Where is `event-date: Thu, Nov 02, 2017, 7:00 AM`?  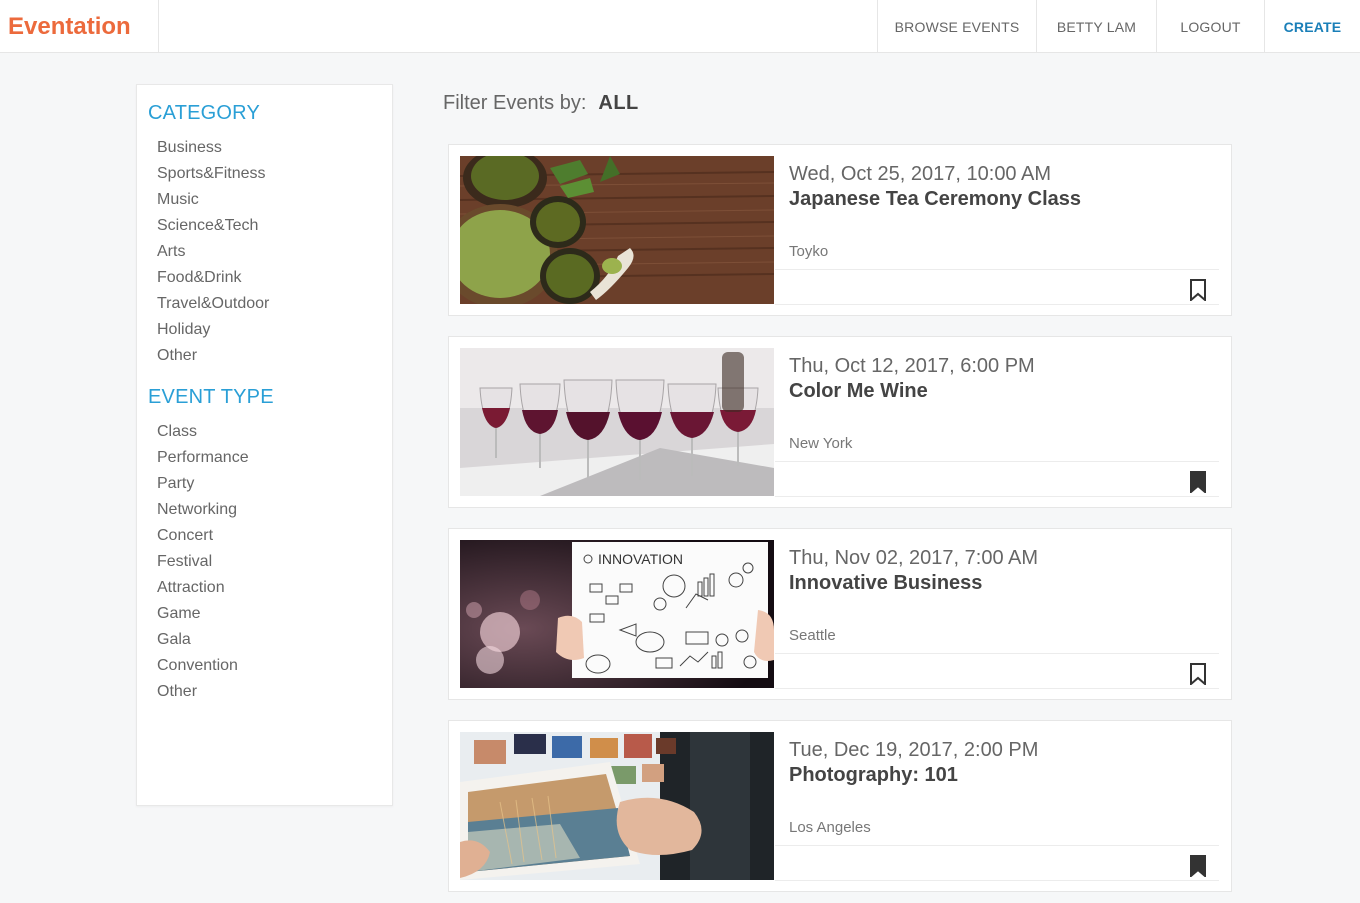
event-date: Thu, Nov 02, 2017, 7:00 AM is located at coordinates (914, 558).